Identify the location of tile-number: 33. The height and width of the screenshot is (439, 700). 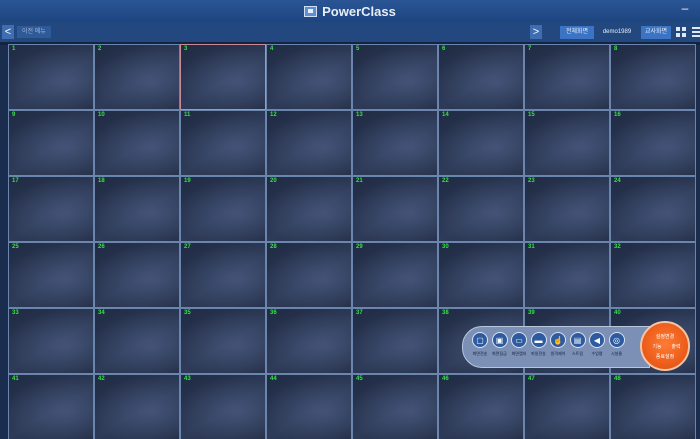
(15, 313).